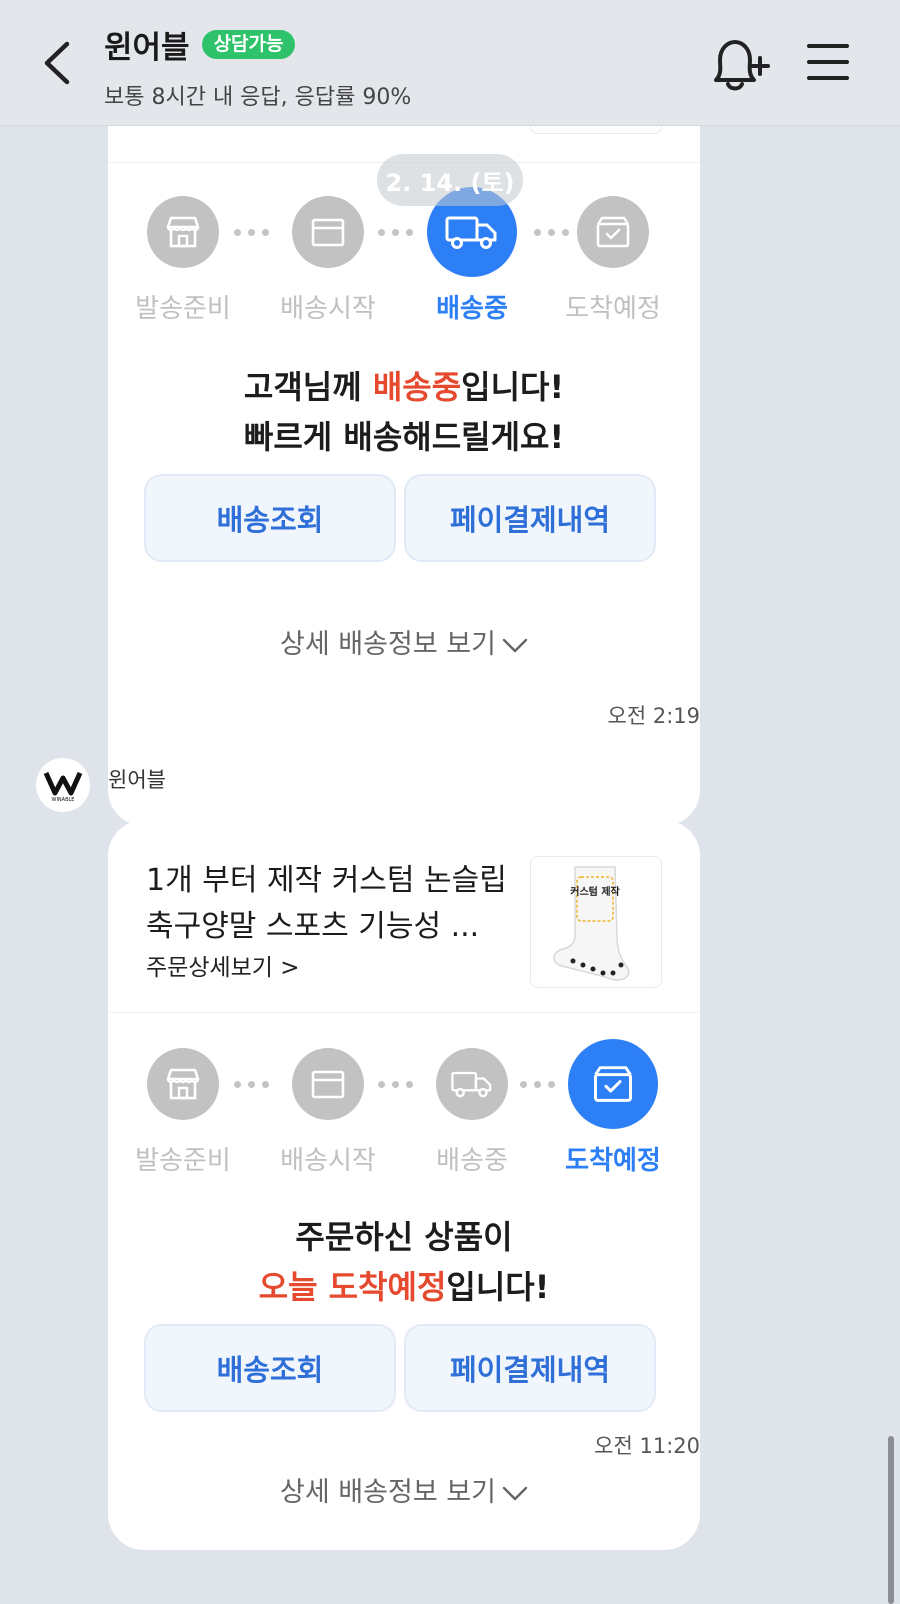 This screenshot has height=1604, width=900. What do you see at coordinates (450, 180) in the screenshot?
I see `date-separator: 2. 14. (토)` at bounding box center [450, 180].